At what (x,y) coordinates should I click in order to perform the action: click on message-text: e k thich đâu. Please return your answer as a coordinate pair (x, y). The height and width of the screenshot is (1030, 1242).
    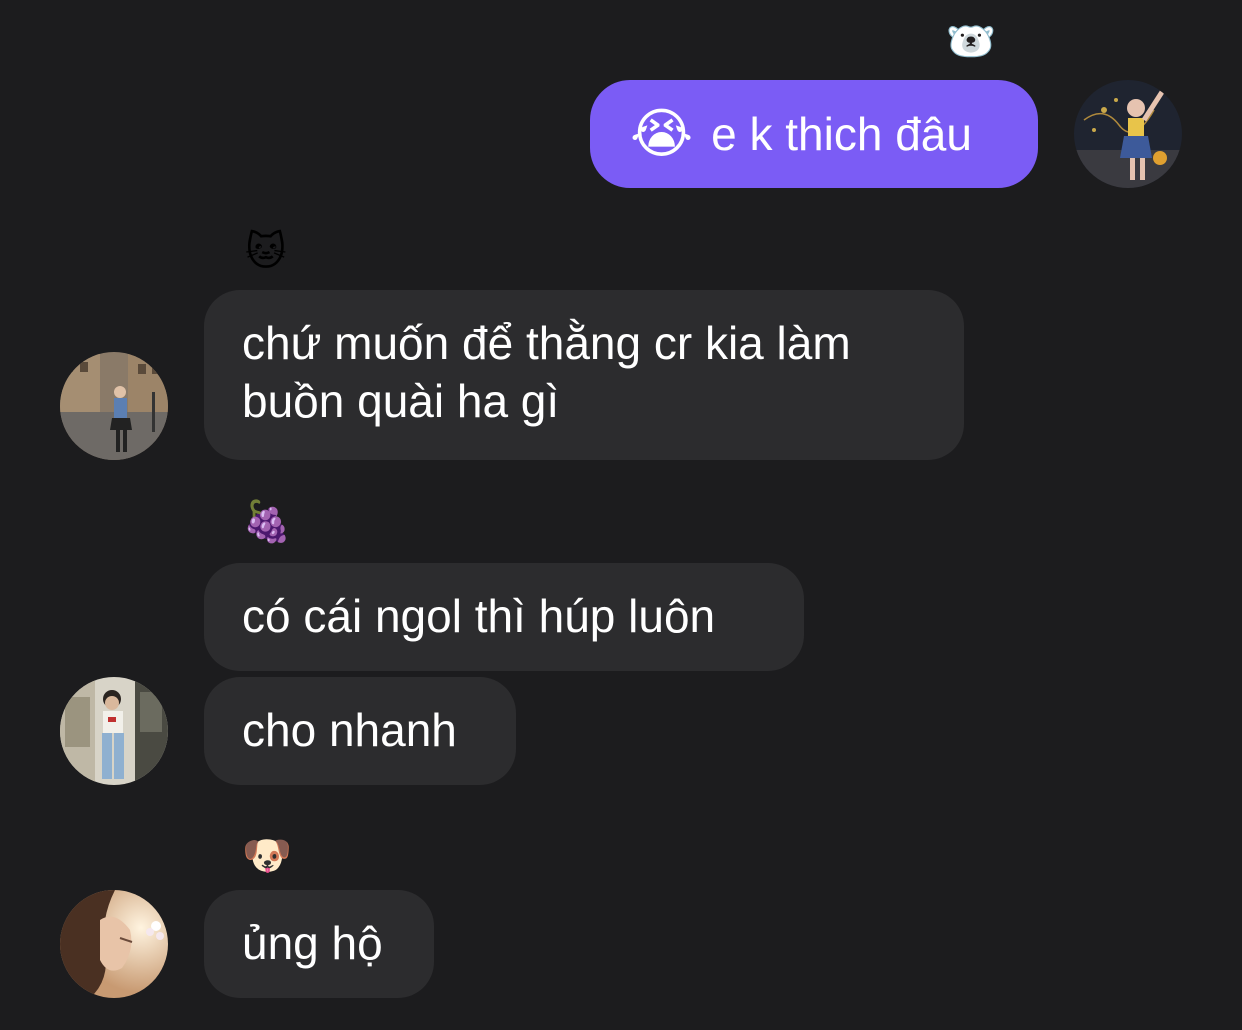
    Looking at the image, I should click on (841, 134).